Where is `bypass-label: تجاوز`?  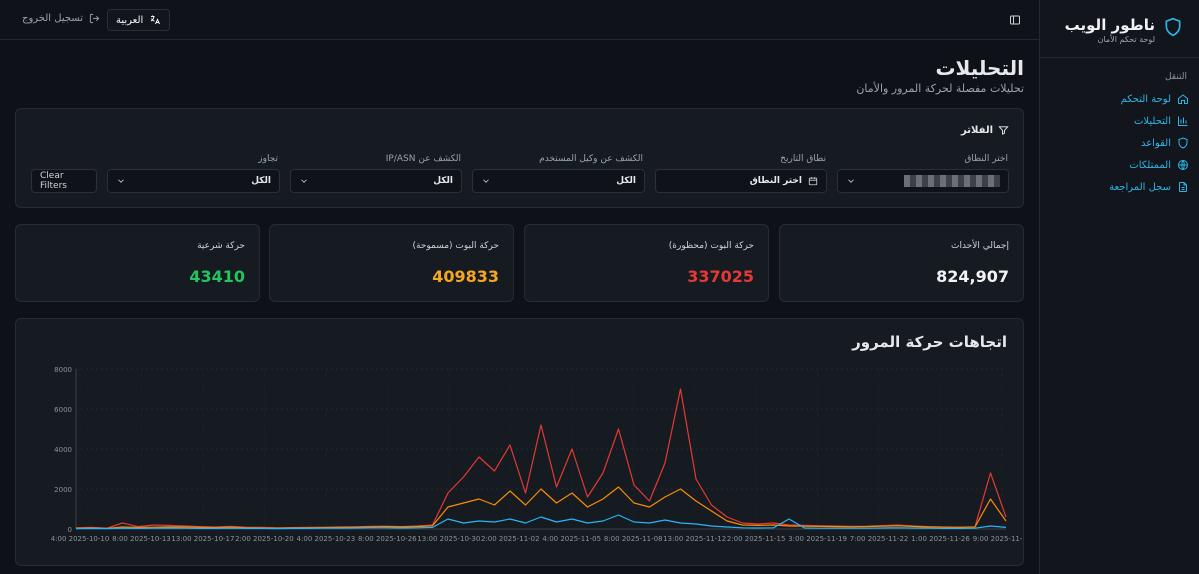
bypass-label: تجاوز is located at coordinates (268, 159).